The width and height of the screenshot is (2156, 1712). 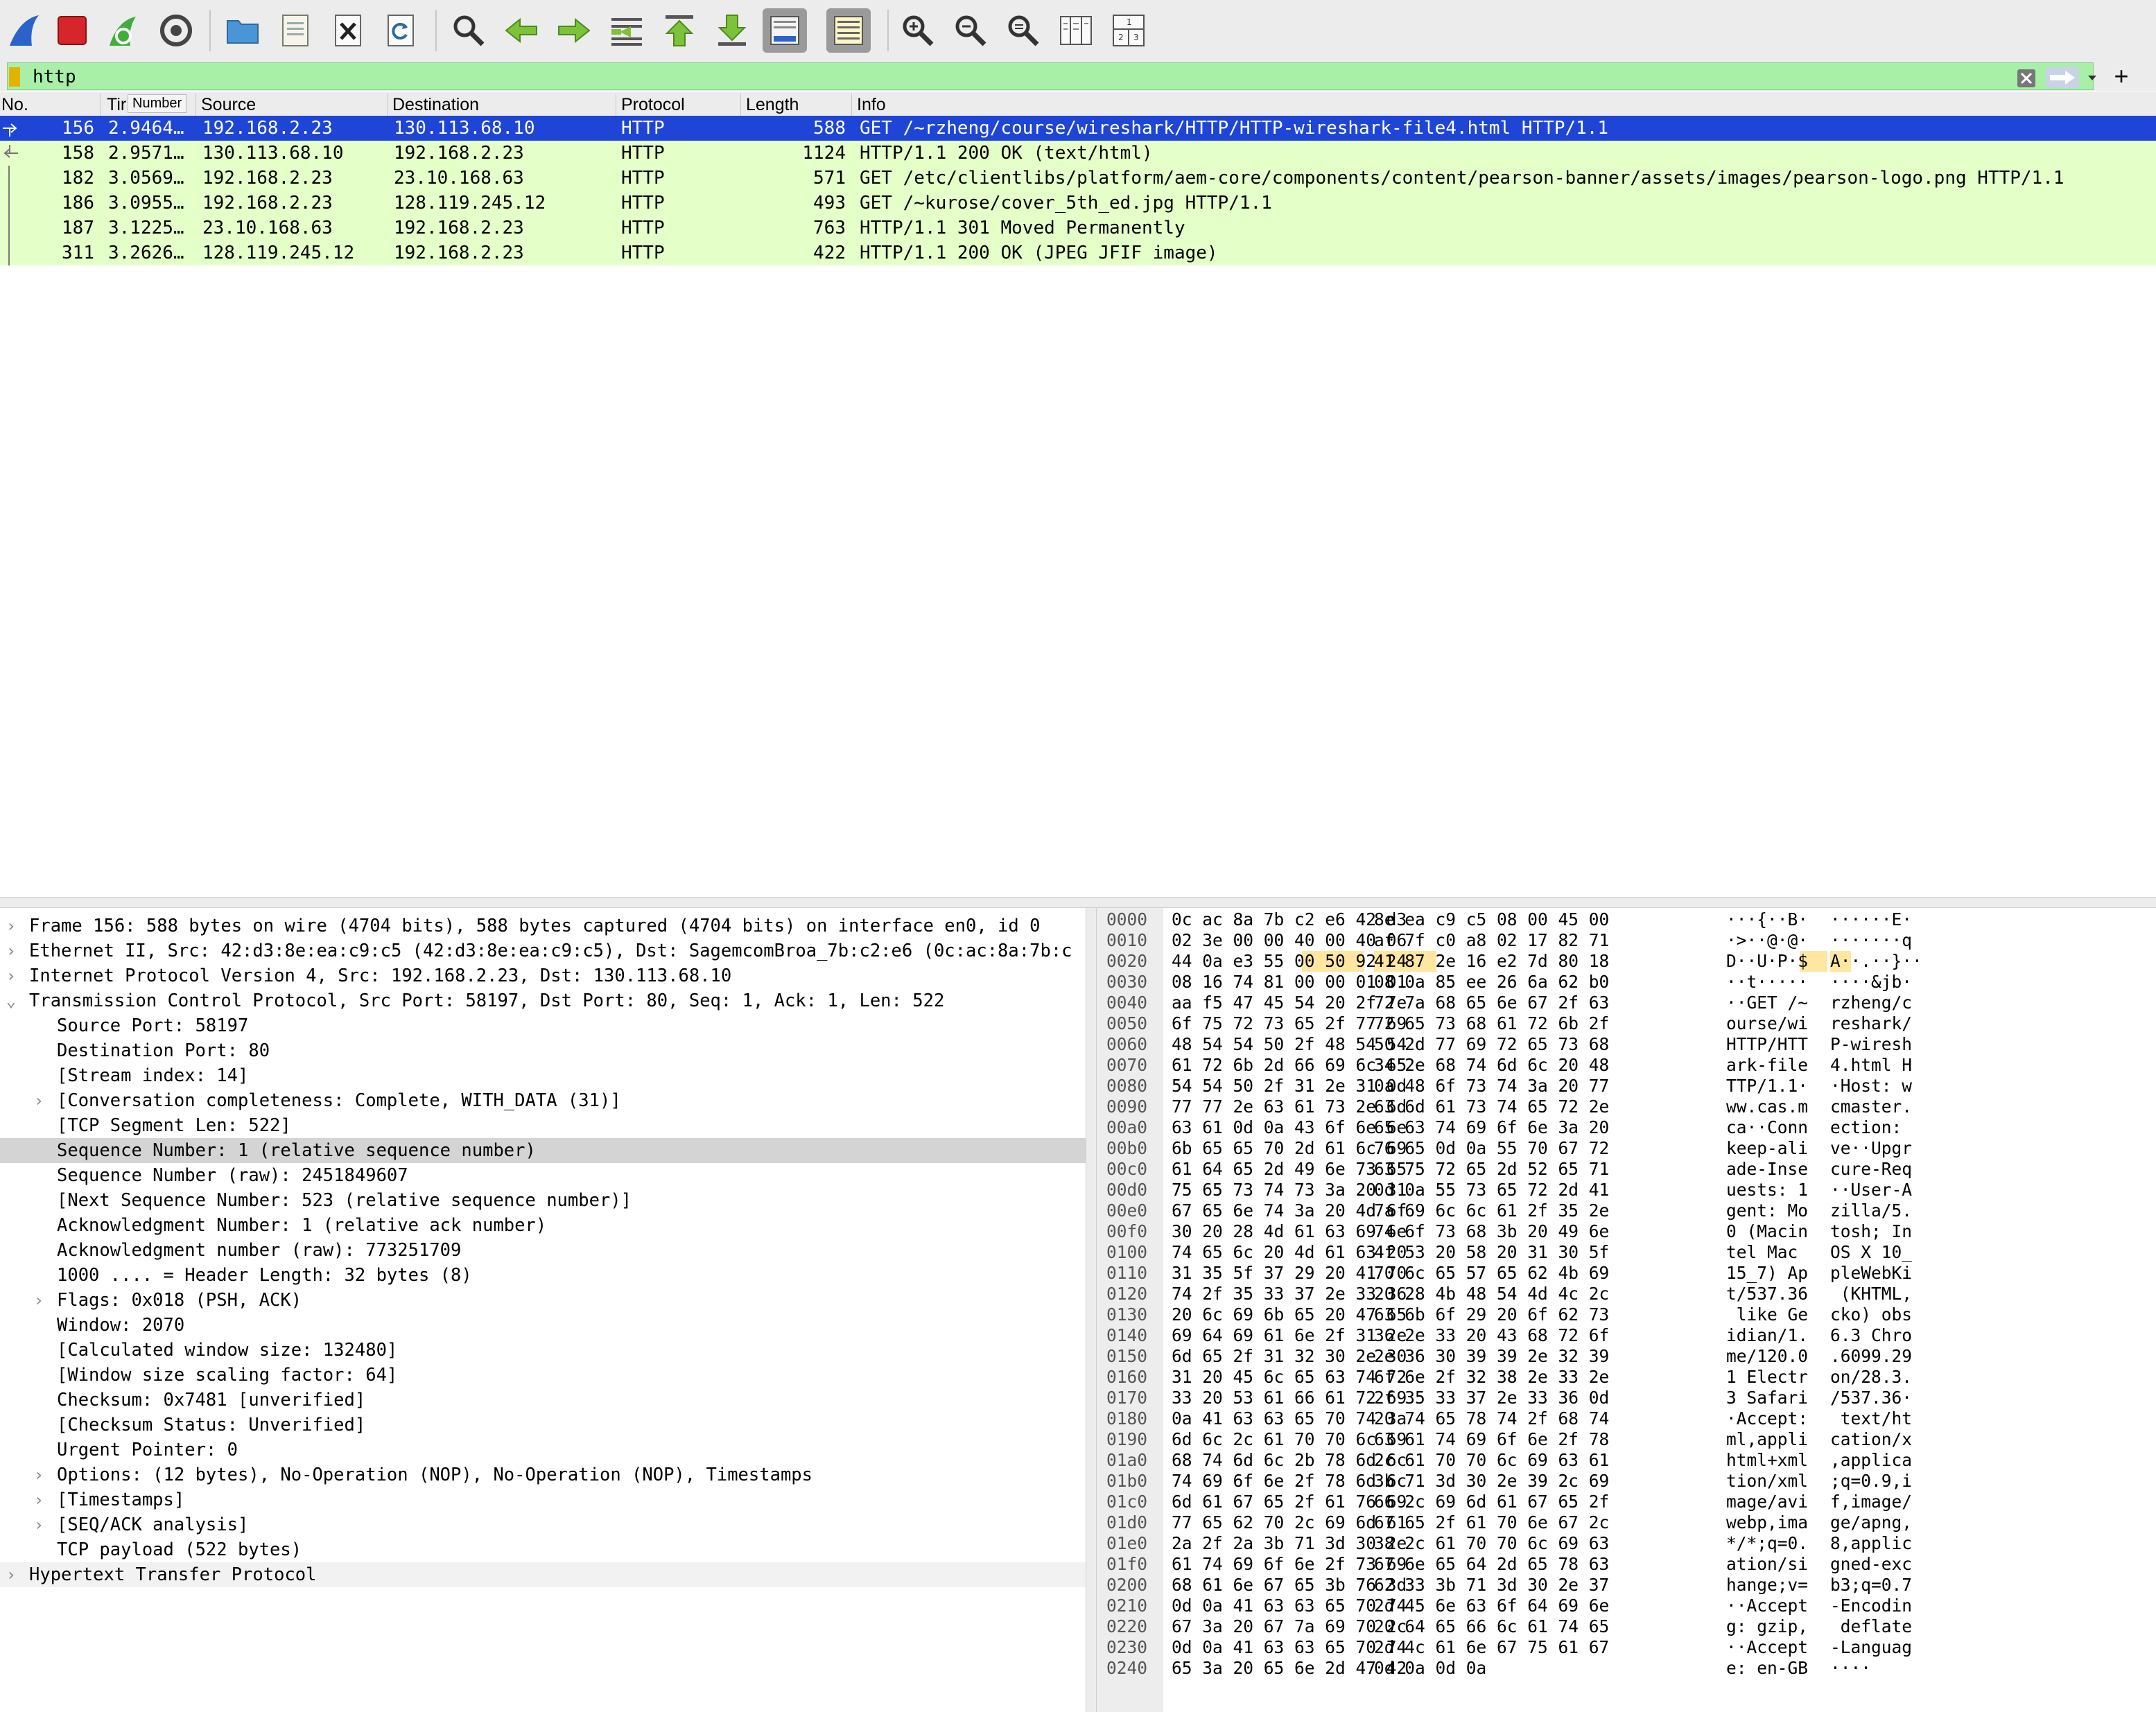 I want to click on hex-bytes: 31 35 5f 37 29 20 41 70, so click(x=1290, y=1273).